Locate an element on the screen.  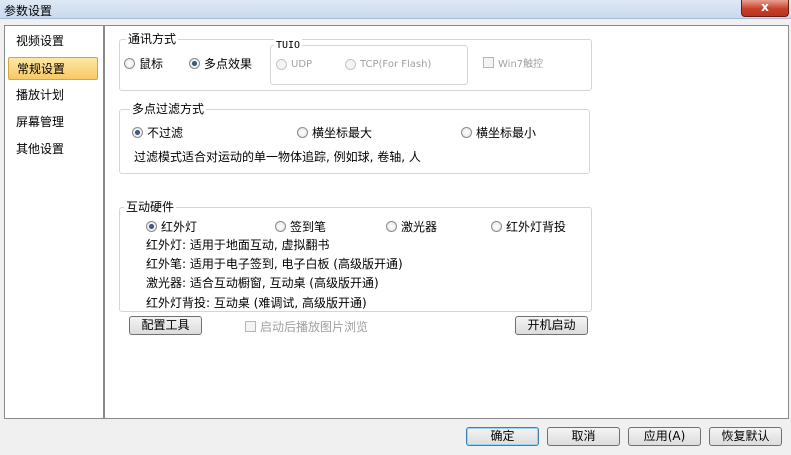
ok-button: 确定 is located at coordinates (502, 436).